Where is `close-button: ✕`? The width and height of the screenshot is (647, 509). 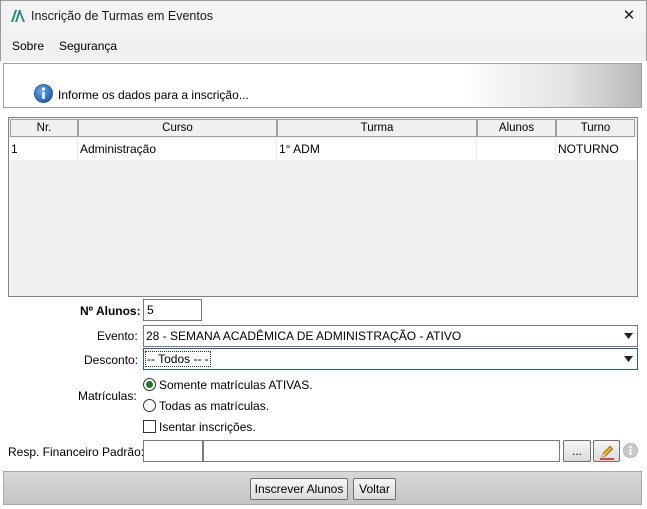
close-button: ✕ is located at coordinates (629, 16).